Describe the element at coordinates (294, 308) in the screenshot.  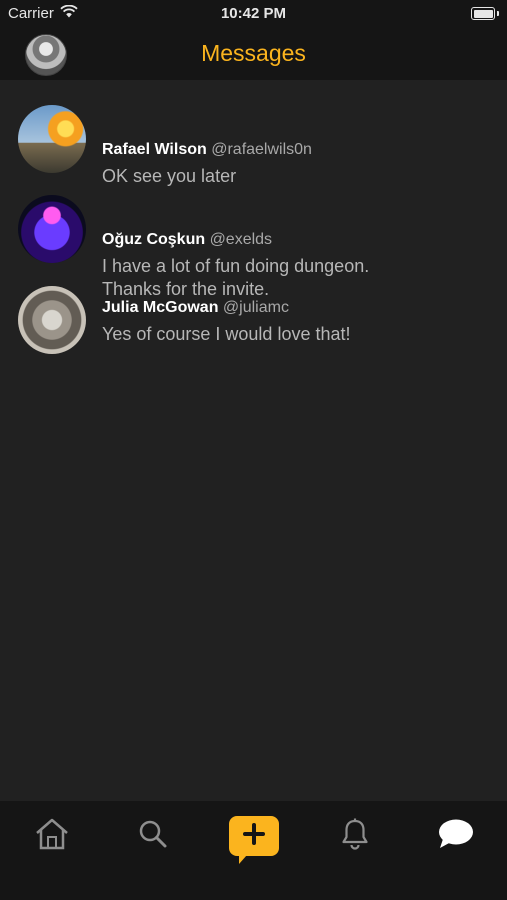
I see `message-header: Julia McGowan @juliamc` at that location.